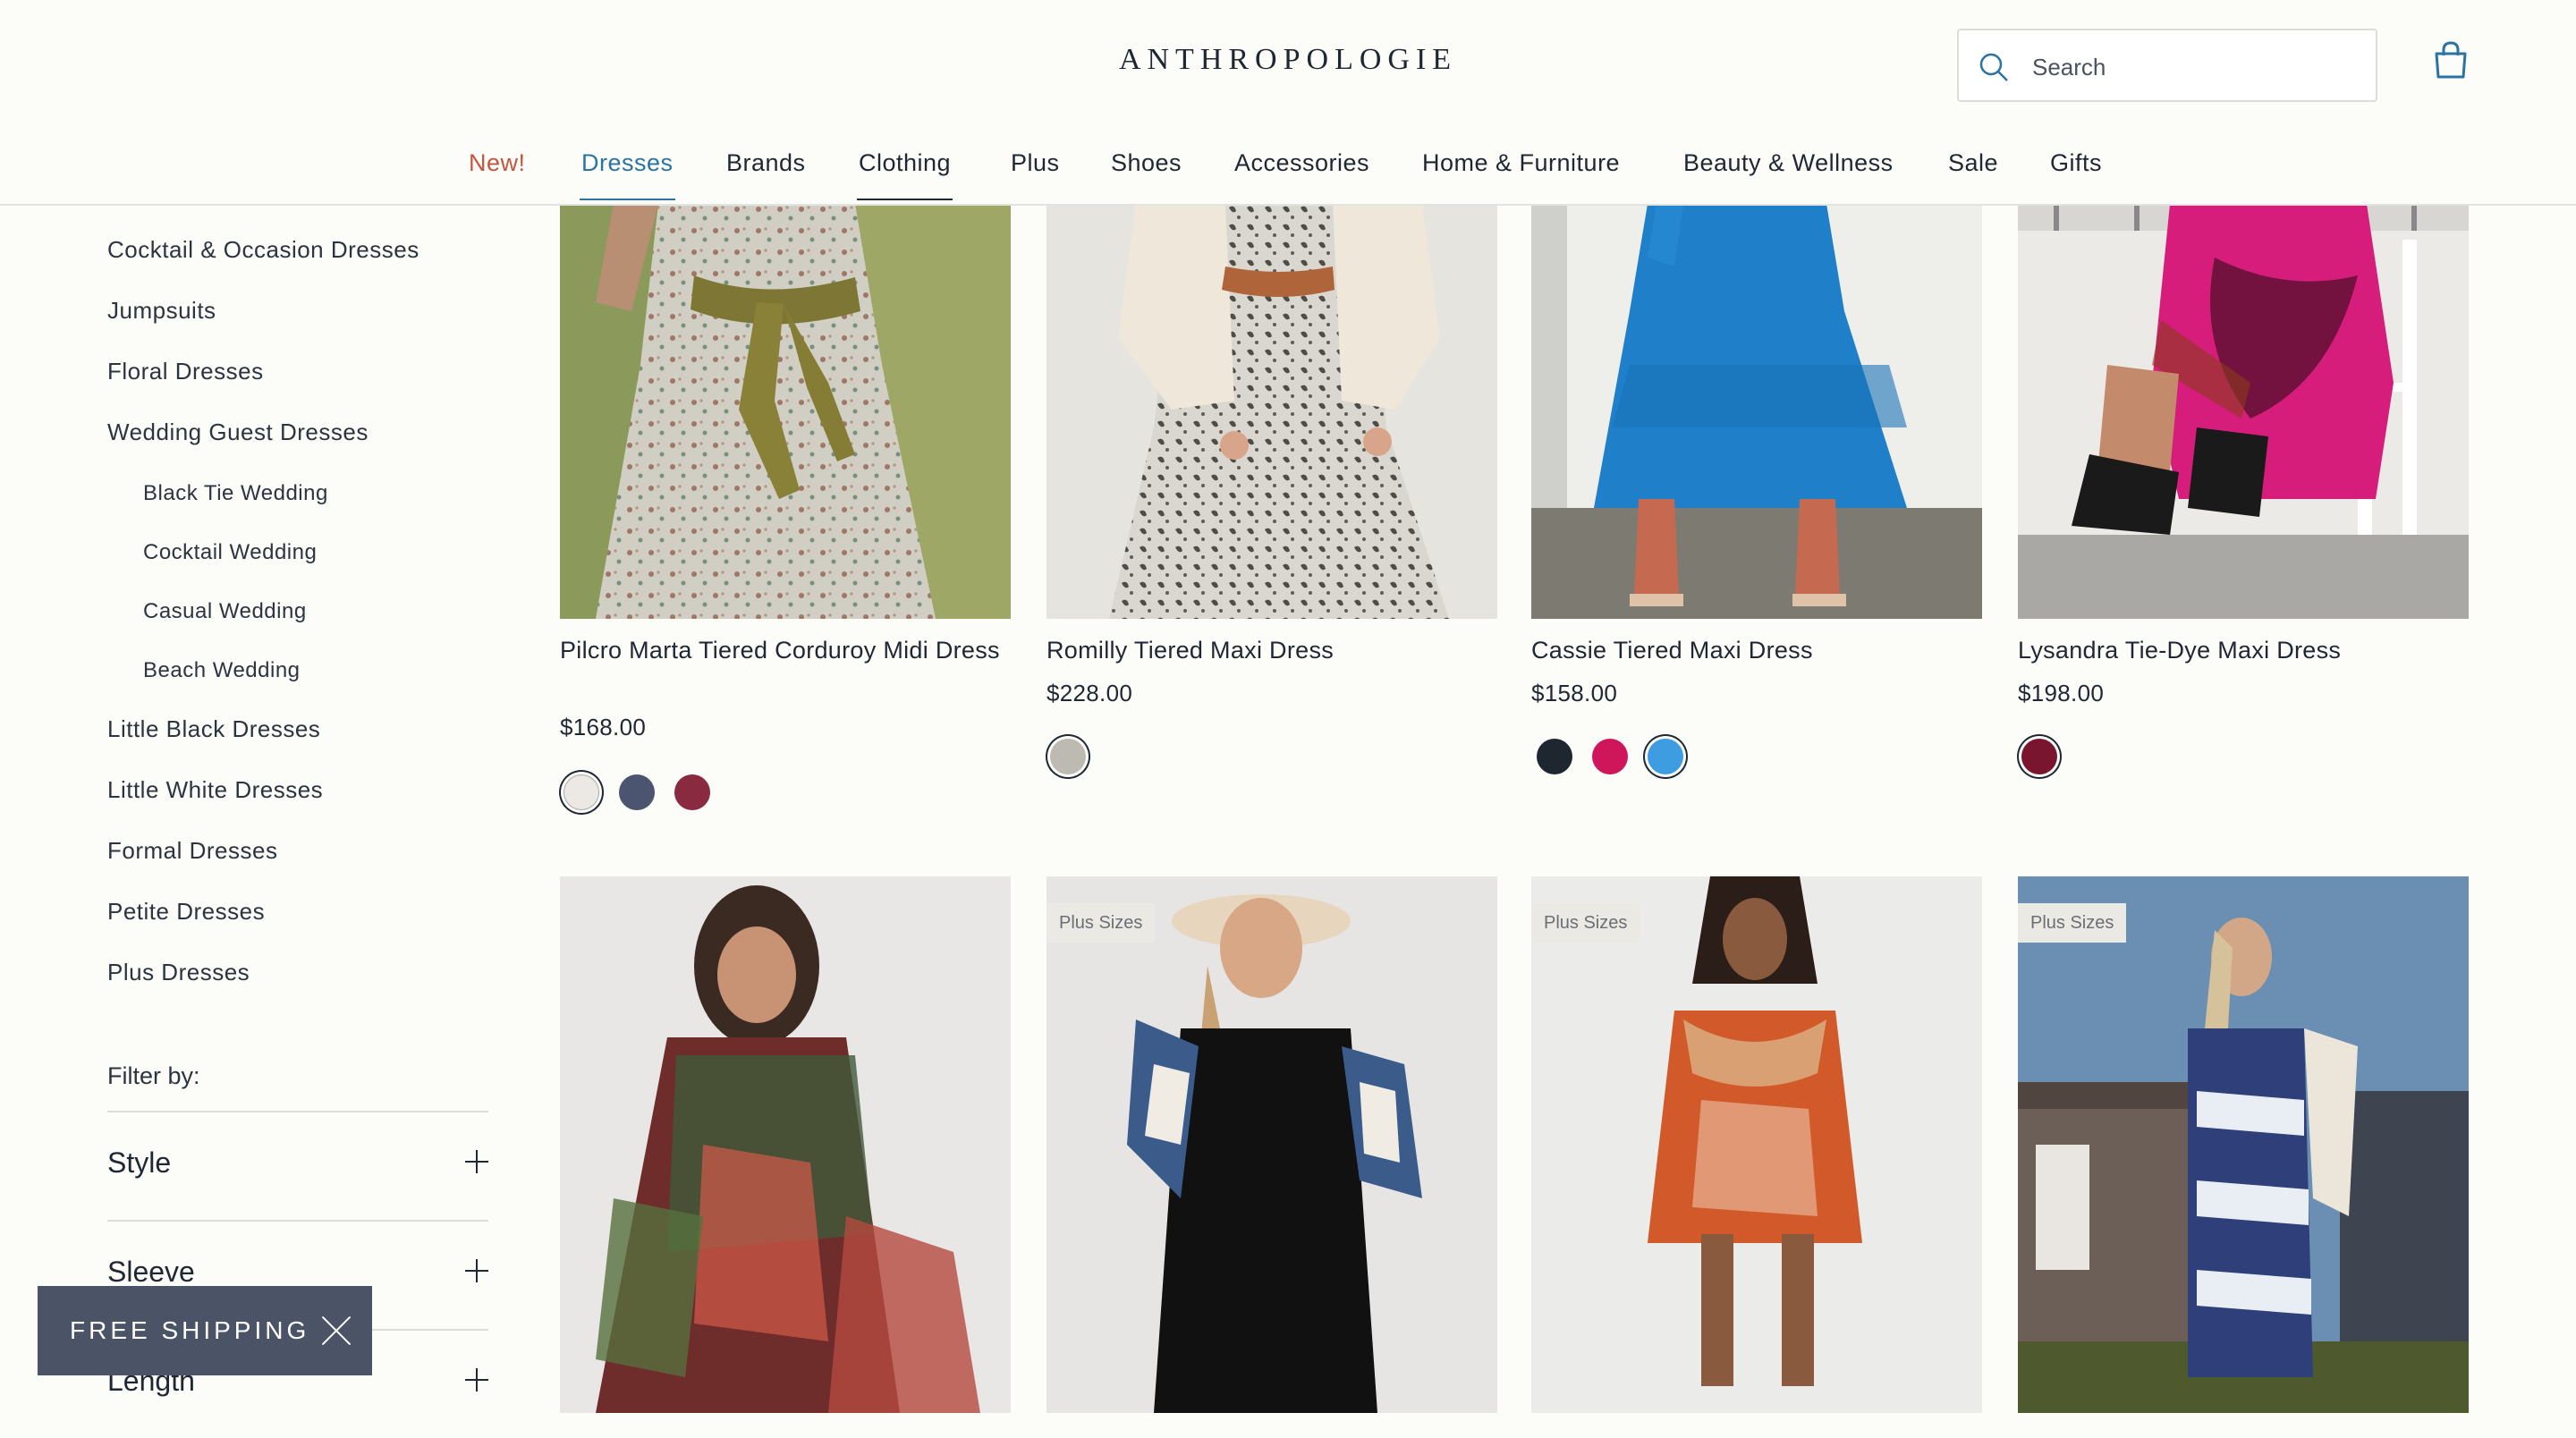 This screenshot has height=1438, width=2576. Describe the element at coordinates (2450, 60) in the screenshot. I see `shopping-bag-icon` at that location.